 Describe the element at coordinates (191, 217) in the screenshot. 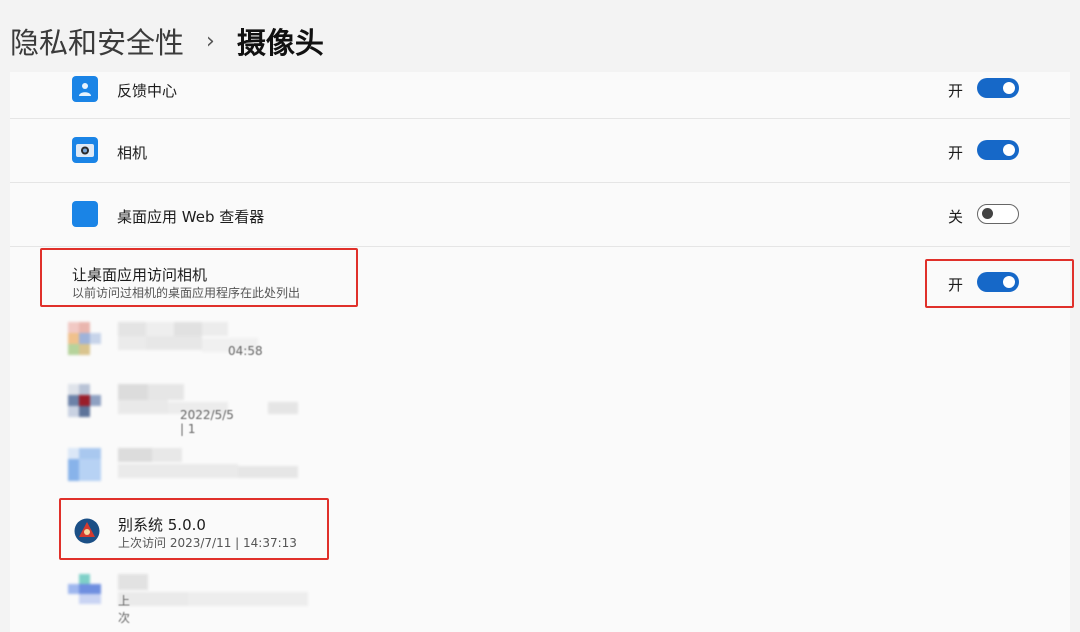

I see `app-label: 桌面应用 Web 查看器` at that location.